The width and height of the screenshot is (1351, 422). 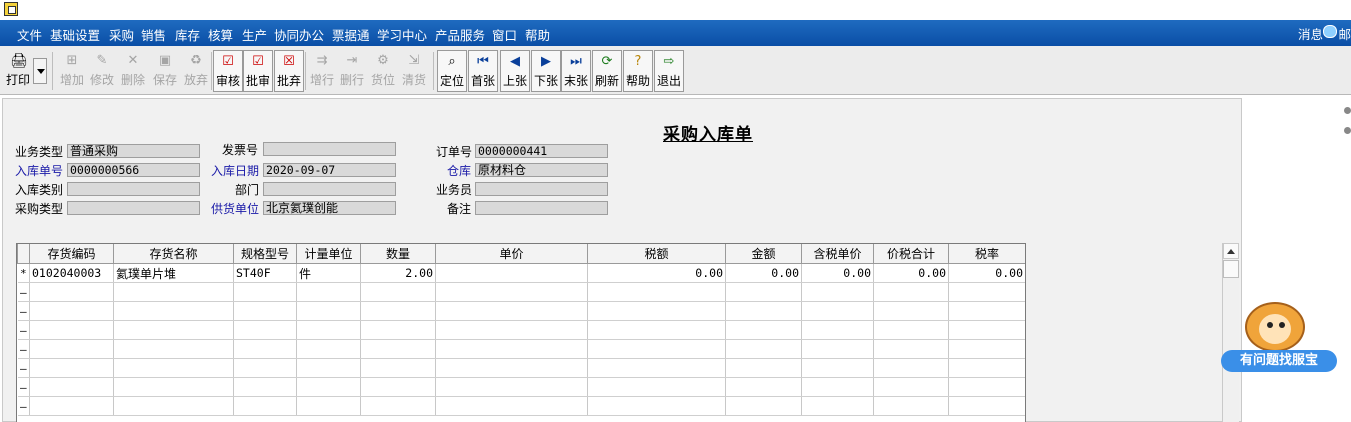 What do you see at coordinates (133, 71) in the screenshot?
I see `delete-button: ✕ 删除` at bounding box center [133, 71].